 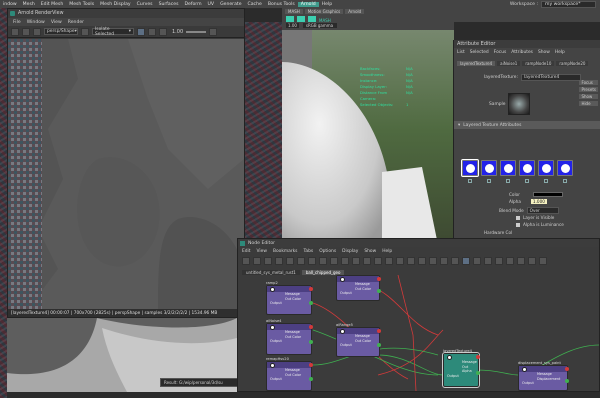 What do you see at coordinates (213, 31) in the screenshot?
I see `lut-button` at bounding box center [213, 31].